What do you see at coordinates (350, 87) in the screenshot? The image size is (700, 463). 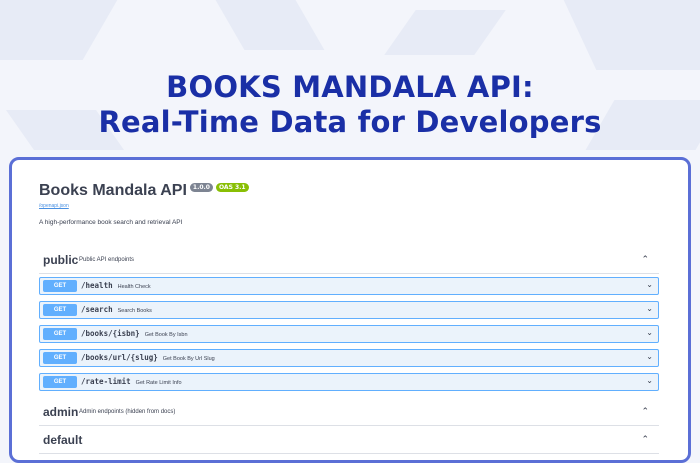 I see `hero-line-1: BOOKS MANDALA API:` at bounding box center [350, 87].